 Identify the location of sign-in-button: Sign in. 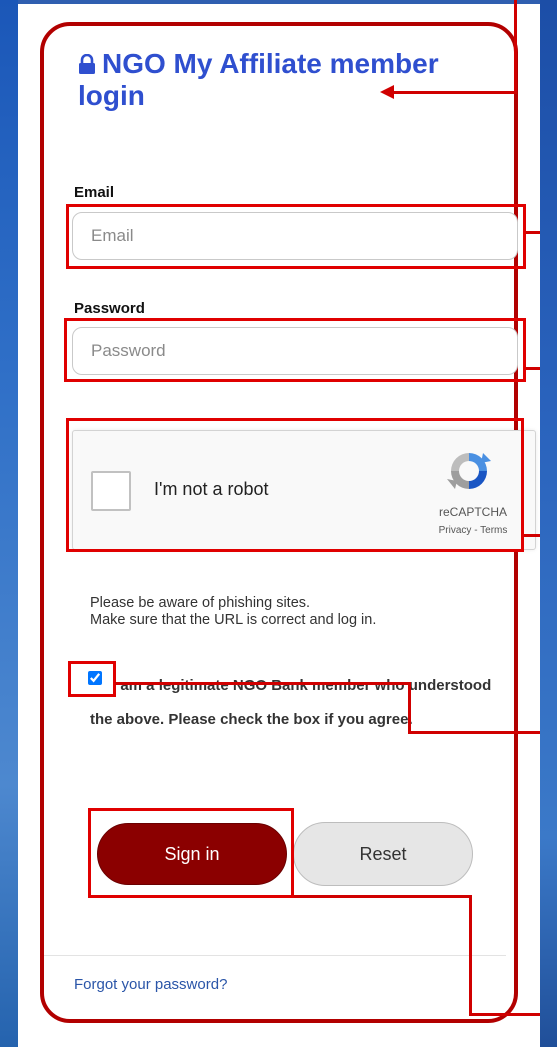
(192, 854).